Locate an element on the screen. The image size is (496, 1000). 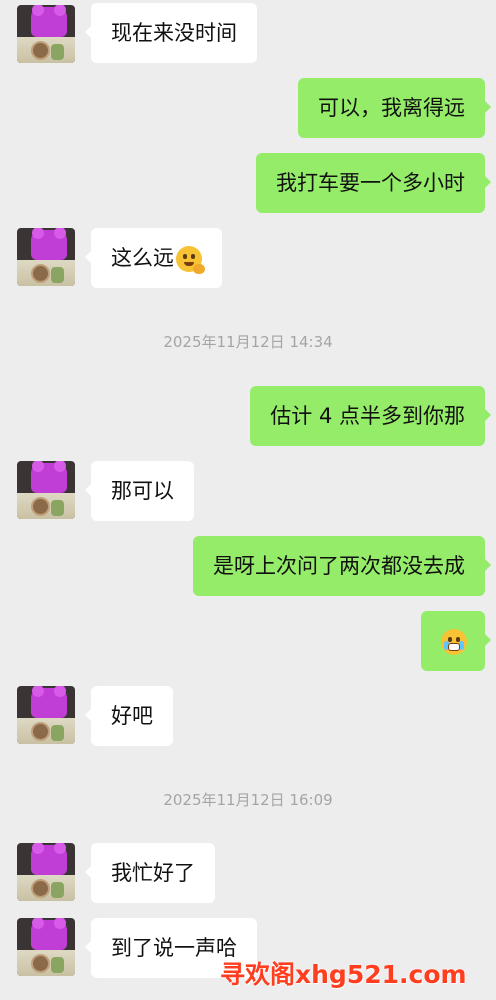
message-bubble: 是呀上次问了两次都没去成 is located at coordinates (342, 566).